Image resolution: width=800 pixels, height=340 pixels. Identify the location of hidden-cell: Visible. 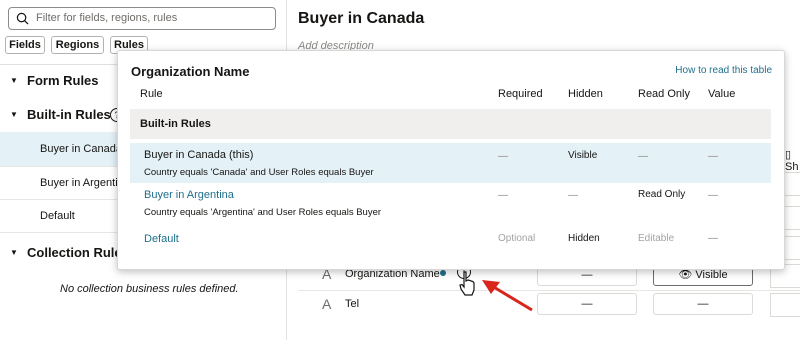
(583, 155).